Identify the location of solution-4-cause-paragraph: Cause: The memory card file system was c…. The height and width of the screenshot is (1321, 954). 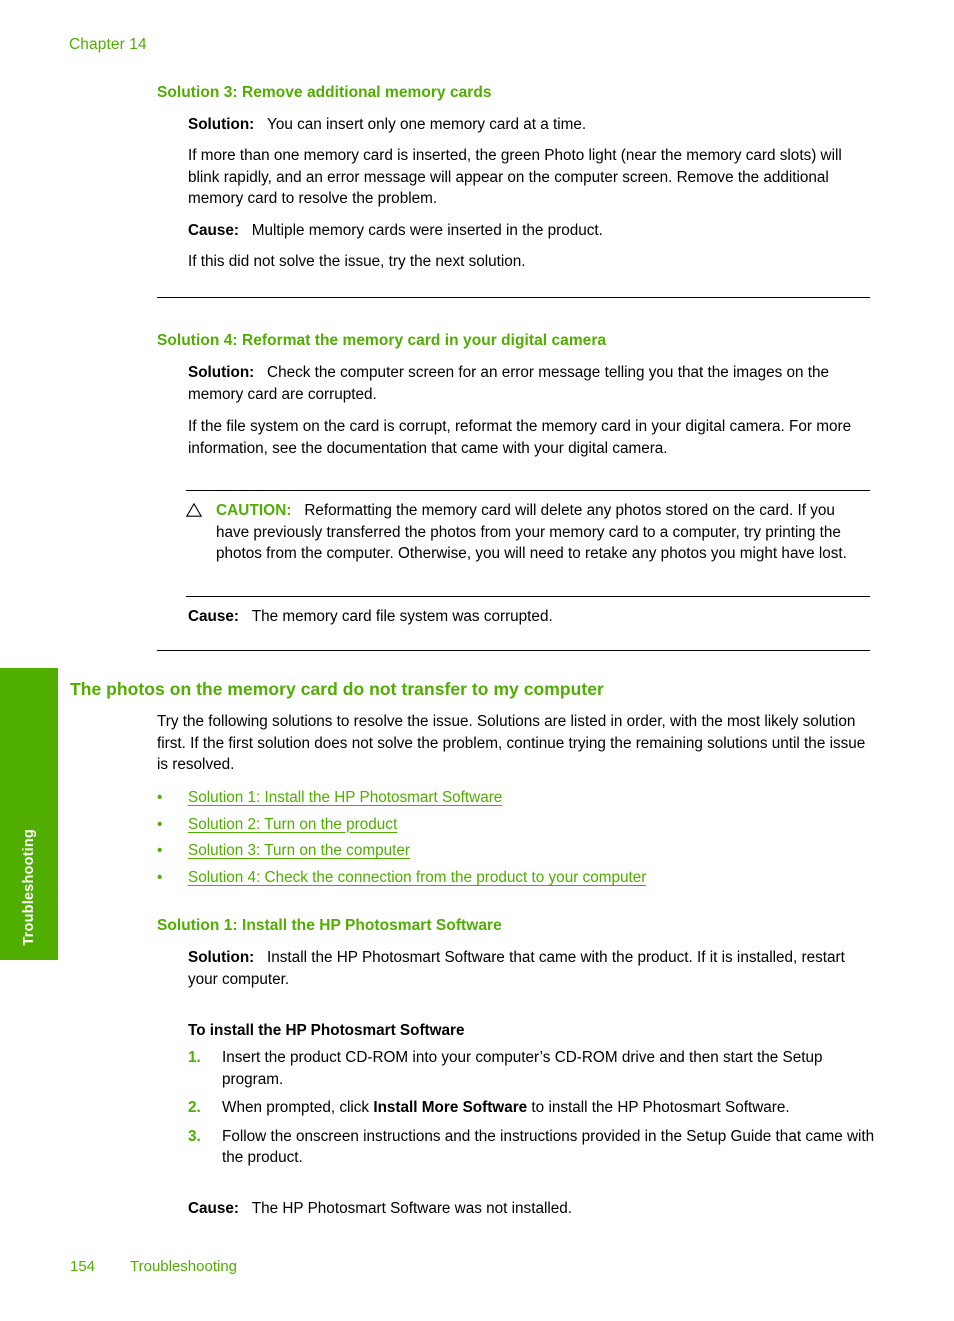
(529, 617).